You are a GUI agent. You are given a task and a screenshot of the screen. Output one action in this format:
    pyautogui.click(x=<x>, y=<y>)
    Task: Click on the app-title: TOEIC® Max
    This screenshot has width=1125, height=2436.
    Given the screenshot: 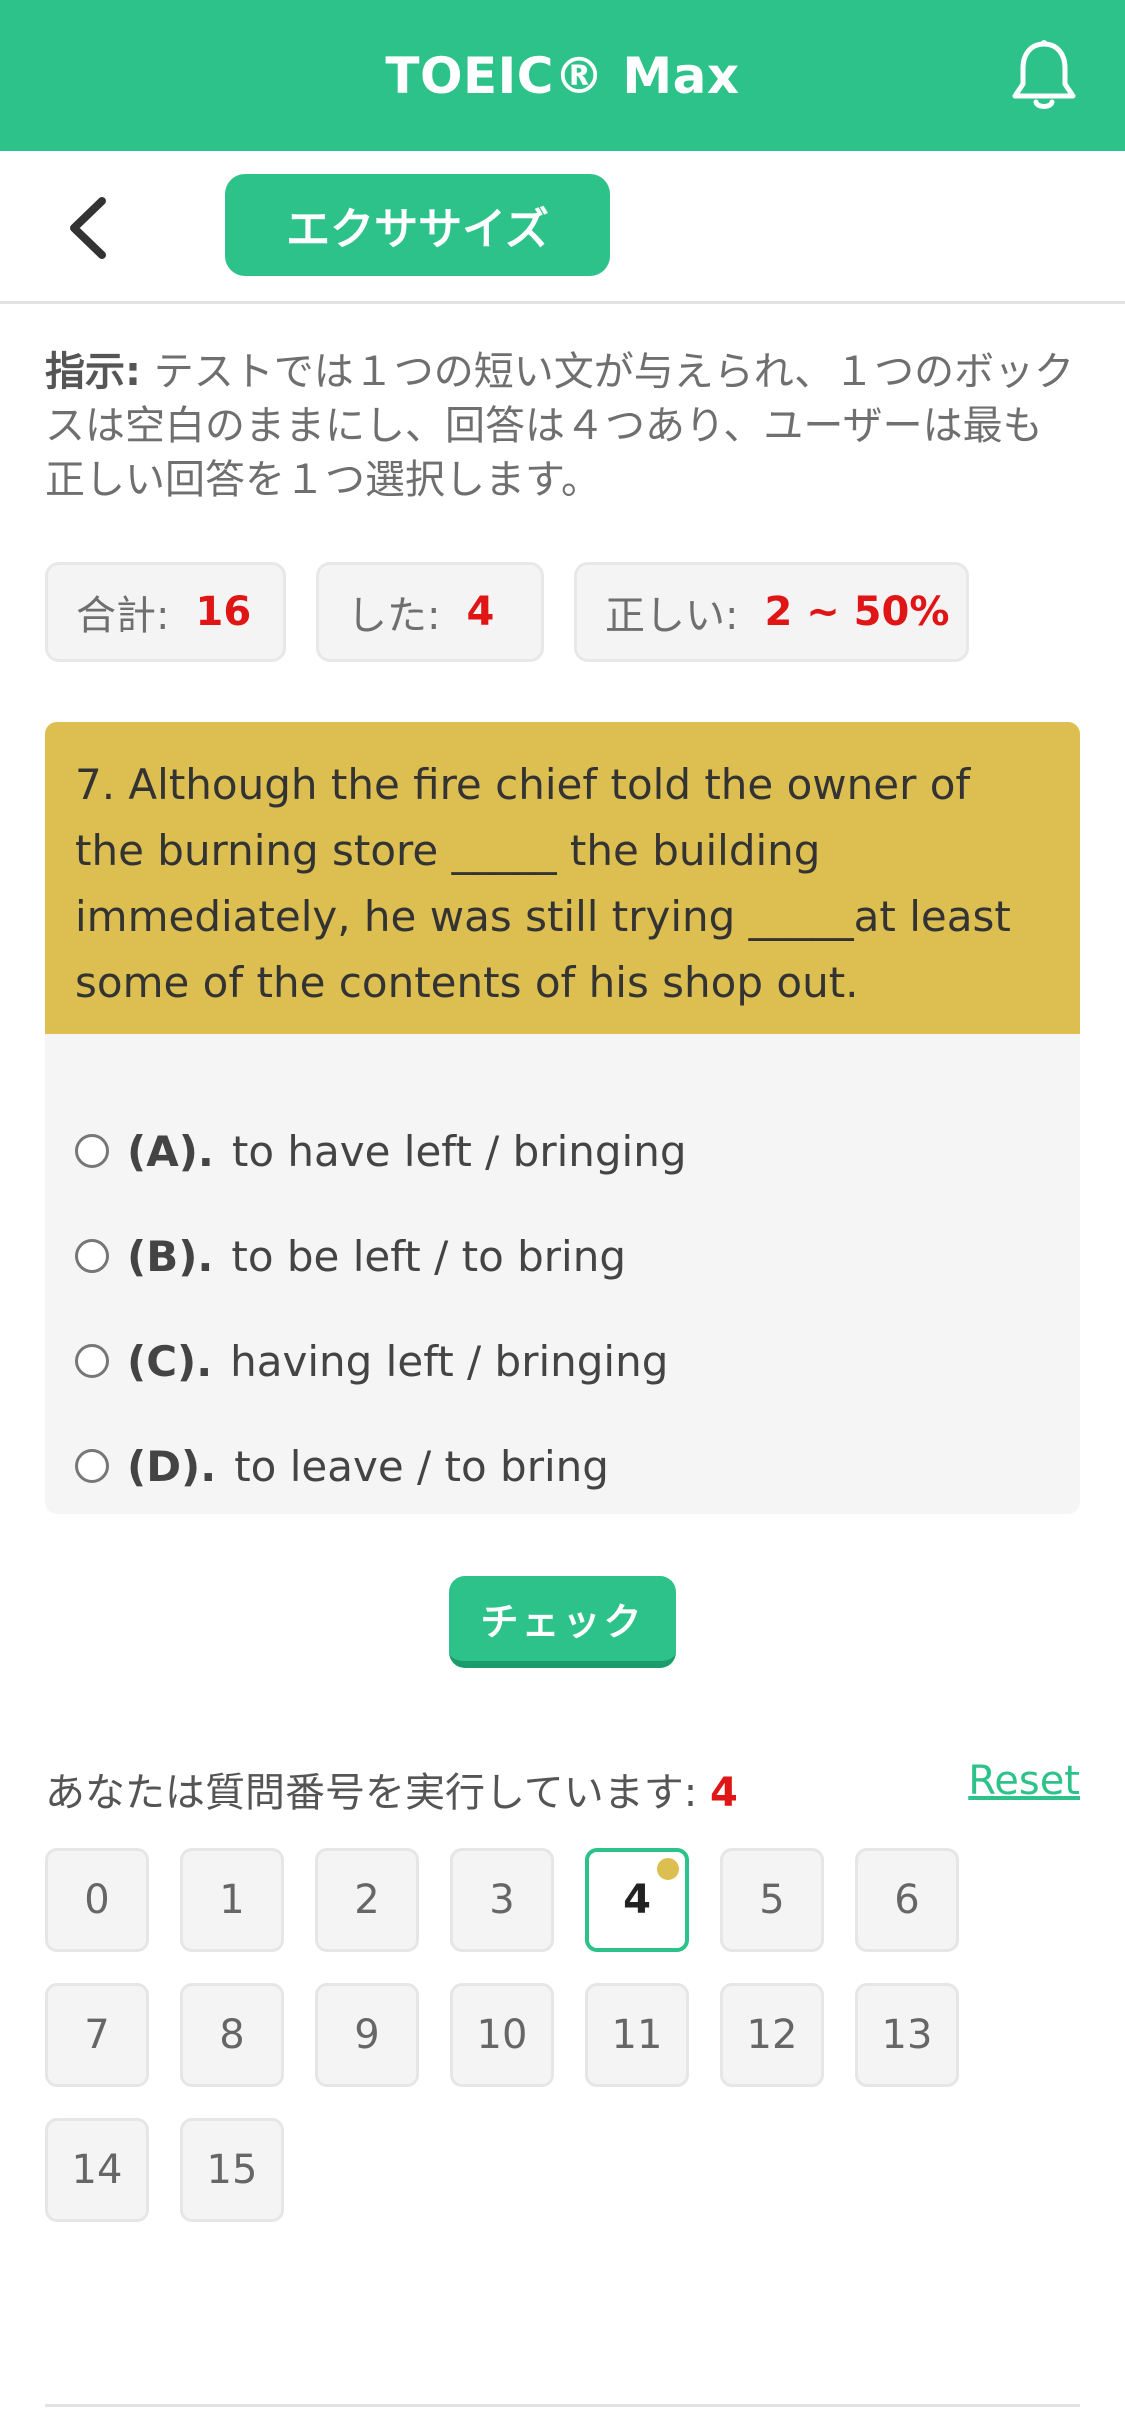 What is the action you would take?
    pyautogui.click(x=562, y=75)
    